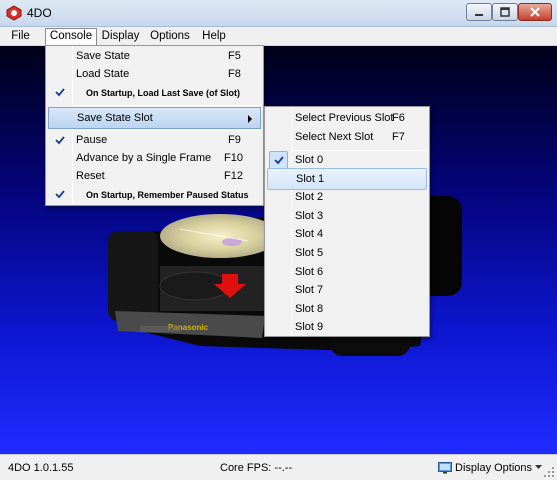  Describe the element at coordinates (494, 467) in the screenshot. I see `display-options-label: Display Options` at that location.